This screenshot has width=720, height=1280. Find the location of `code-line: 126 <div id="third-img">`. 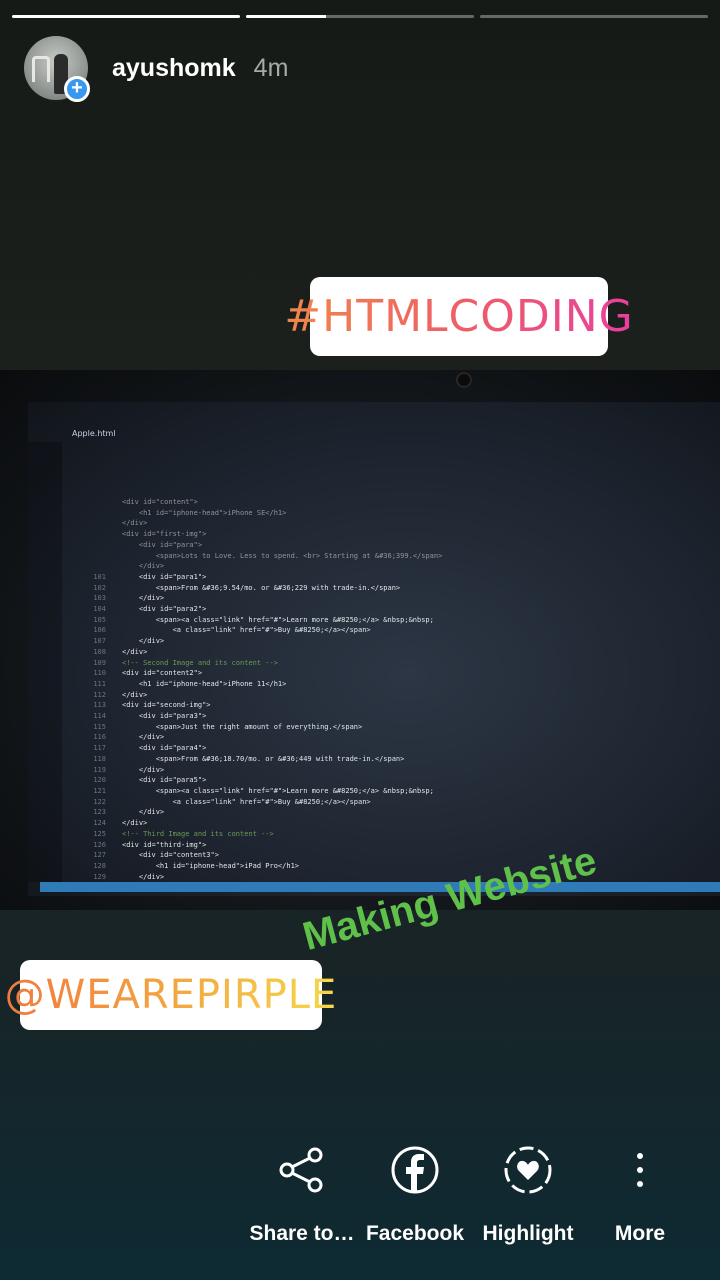

code-line: 126 <div id="third-img"> is located at coordinates (376, 845).